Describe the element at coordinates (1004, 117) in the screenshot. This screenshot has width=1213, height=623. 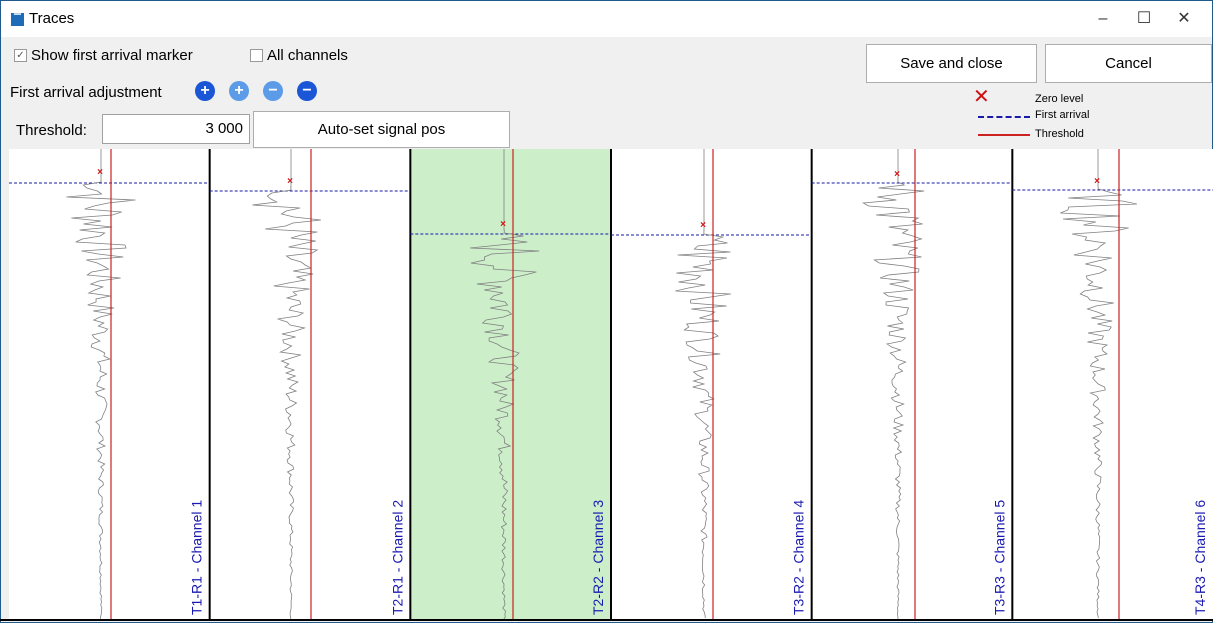
I see `first-arrival-line-icon` at that location.